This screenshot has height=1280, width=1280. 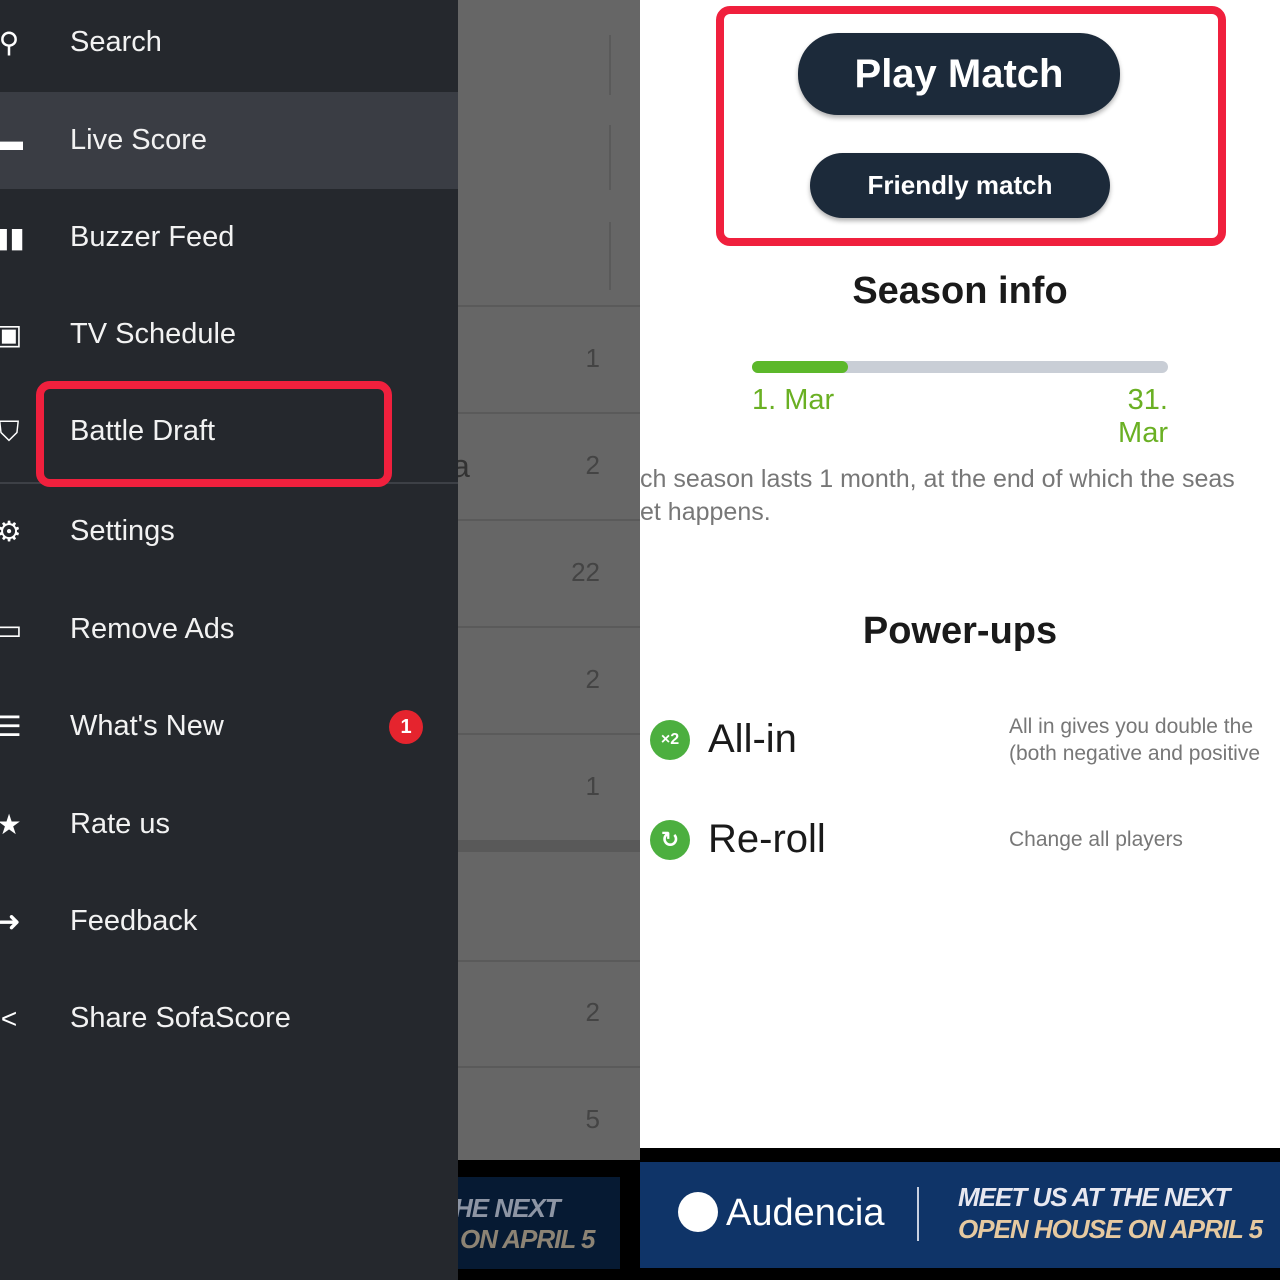 I want to click on ad-banner-partial: HE NEXT ON APRIL 5, so click(x=539, y=1223).